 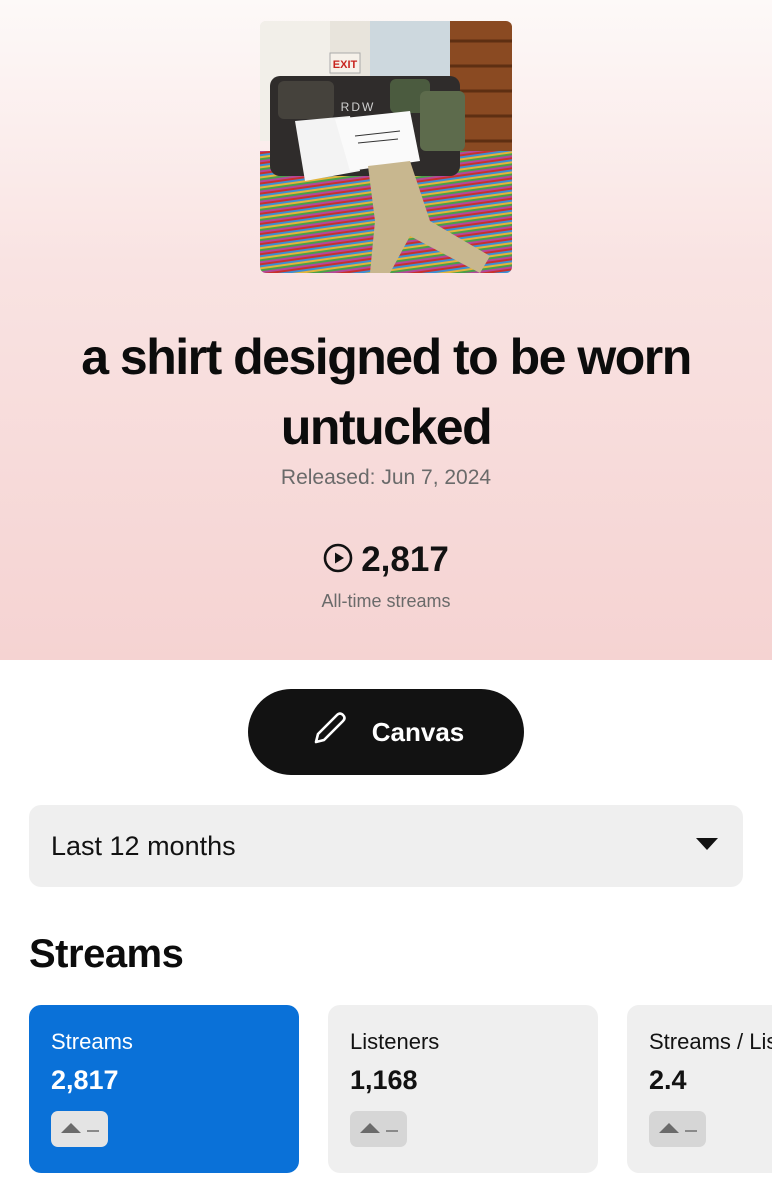 I want to click on metric-card-streams-per-listener: Streams / Listener 2.4, so click(x=699, y=1089).